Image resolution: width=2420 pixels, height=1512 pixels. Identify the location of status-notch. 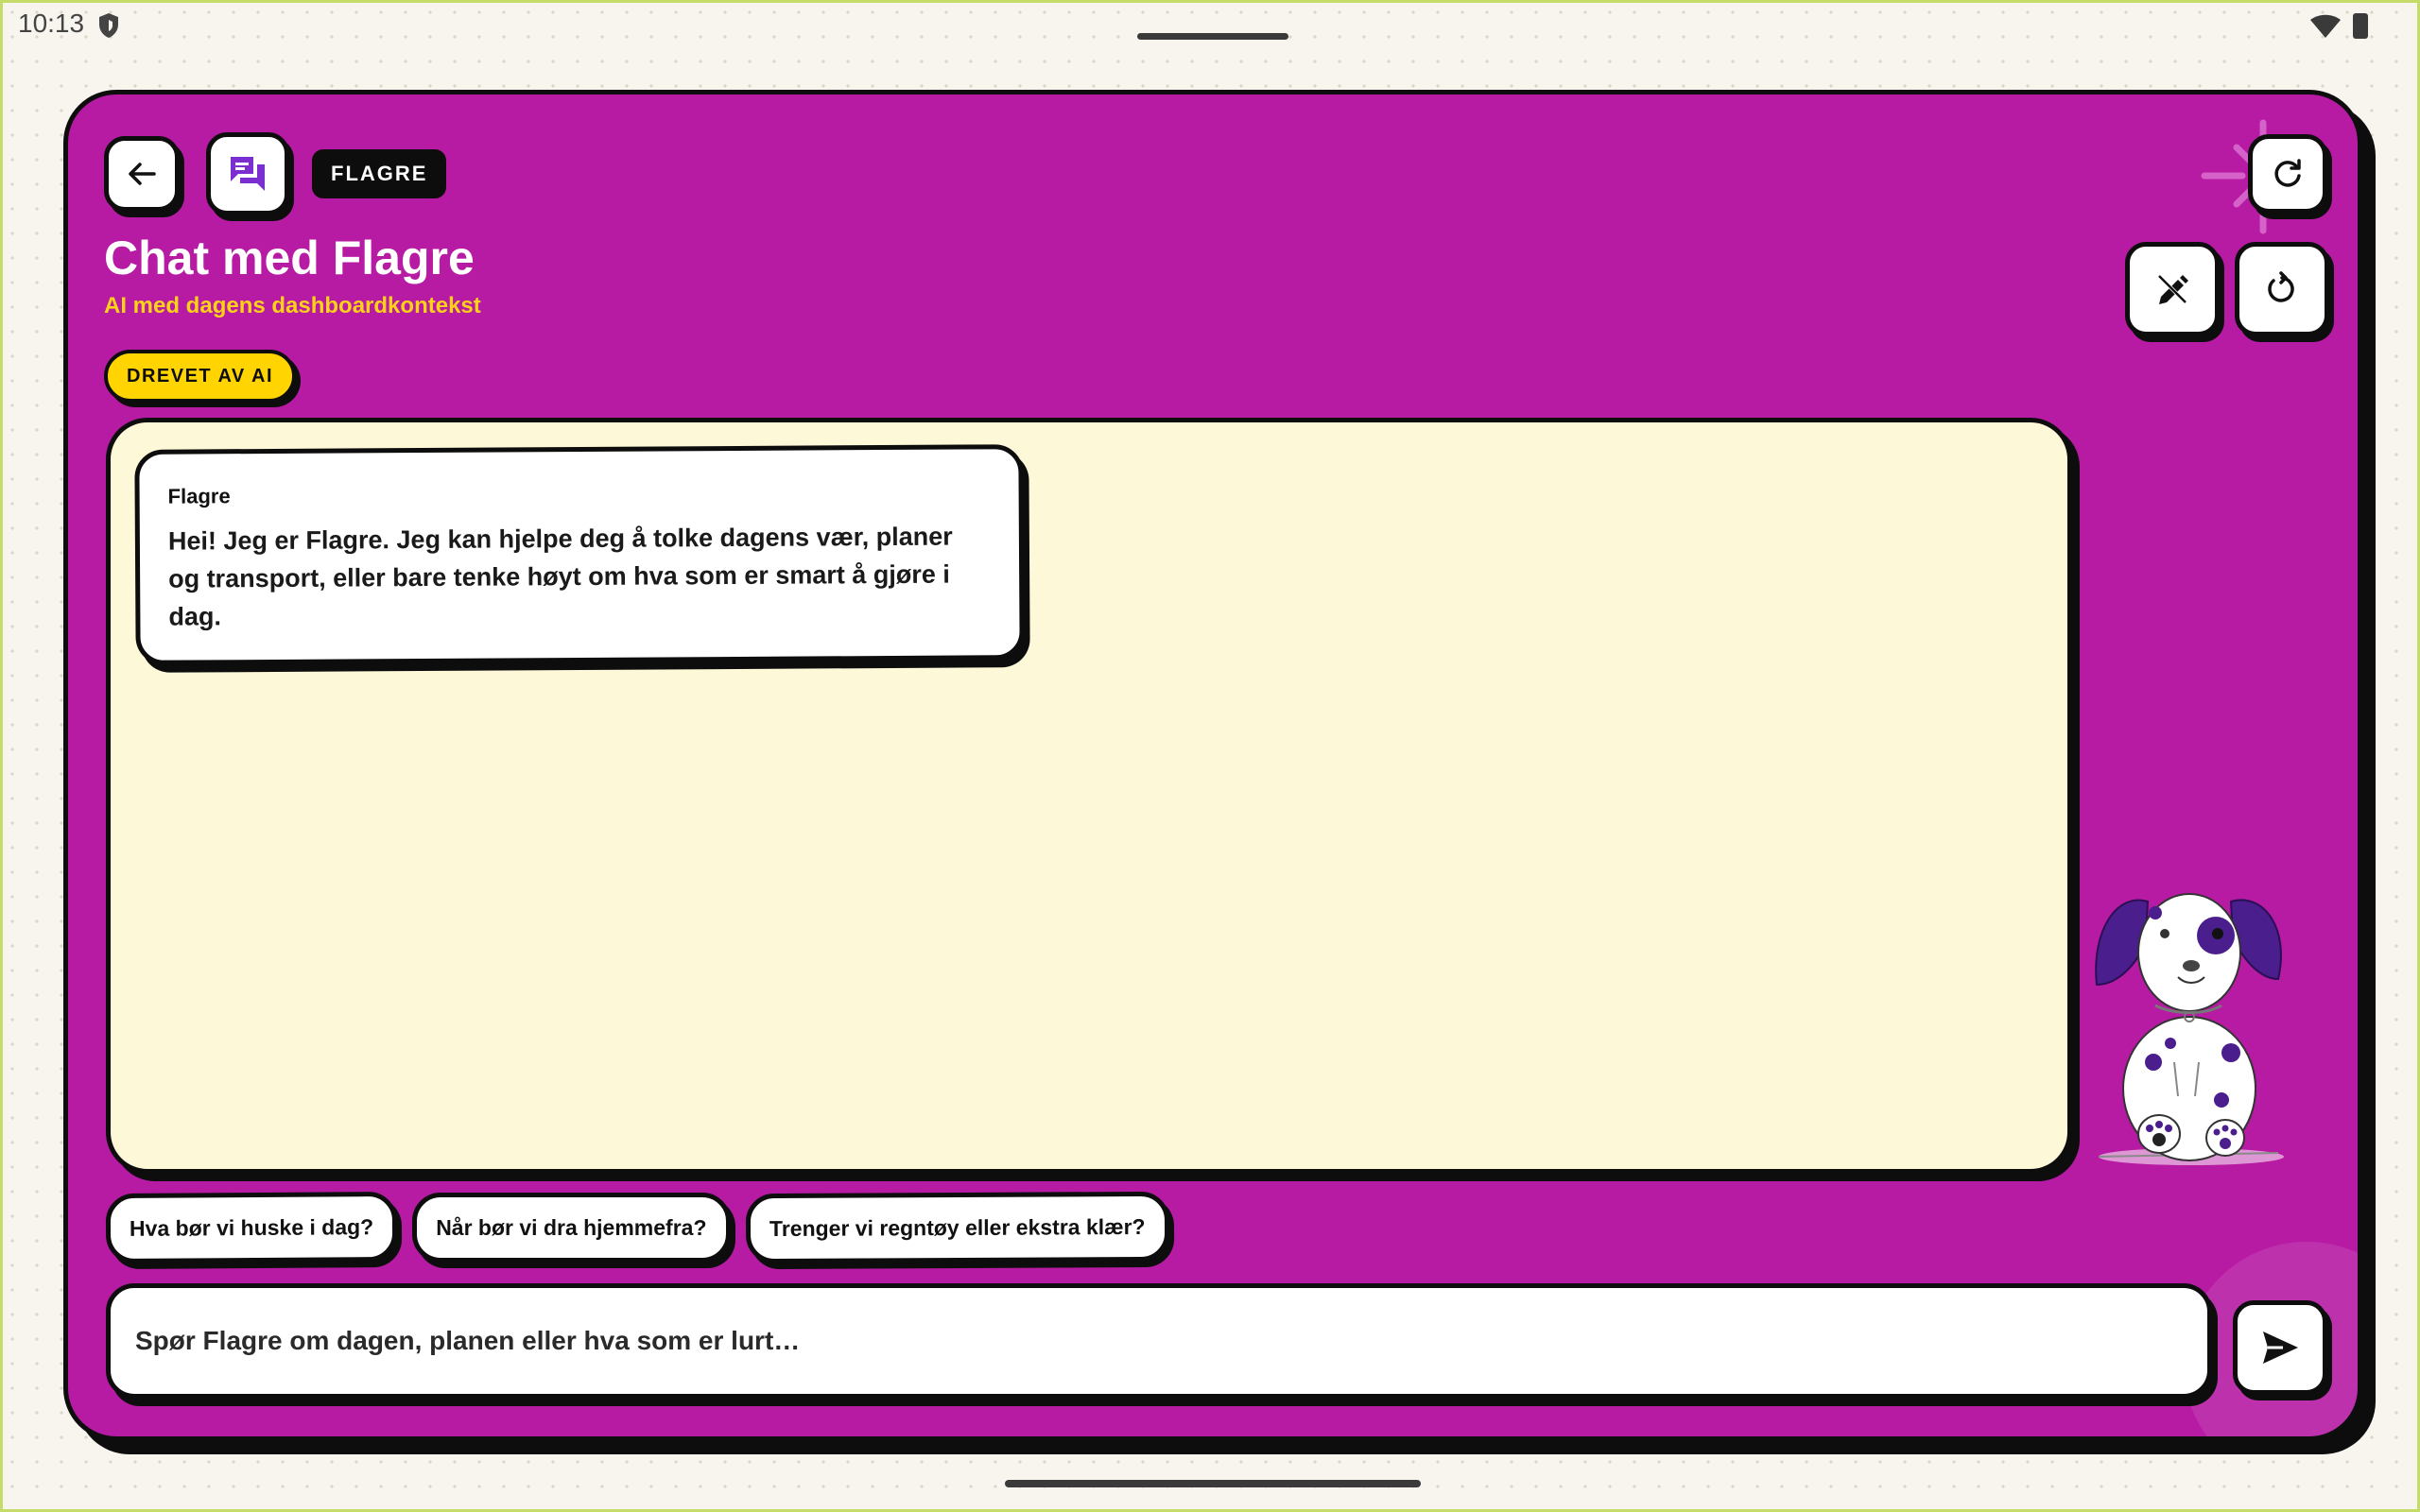
(1212, 36).